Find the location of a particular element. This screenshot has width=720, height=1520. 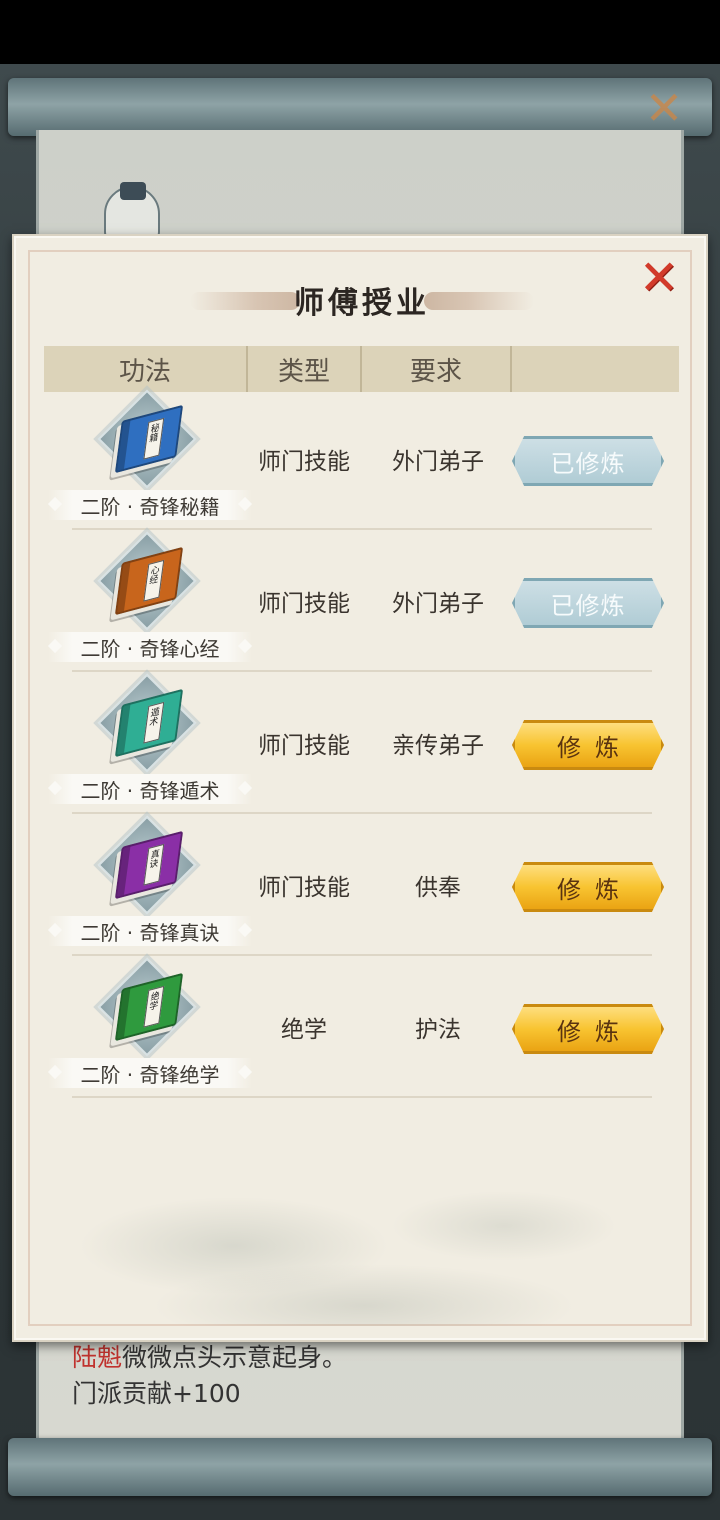

header-type: 类型 is located at coordinates (305, 369).